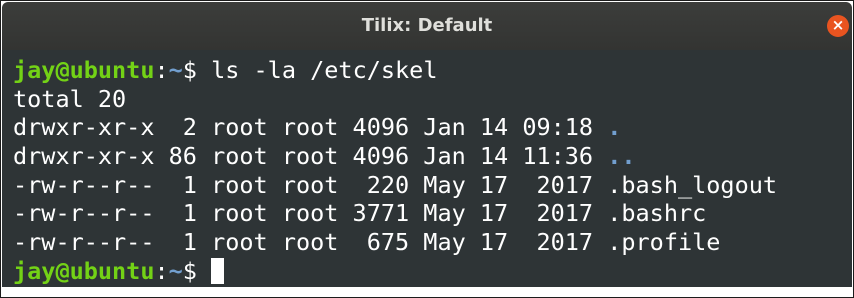  What do you see at coordinates (614, 127) in the screenshot?
I see `listing-name-dir: .` at bounding box center [614, 127].